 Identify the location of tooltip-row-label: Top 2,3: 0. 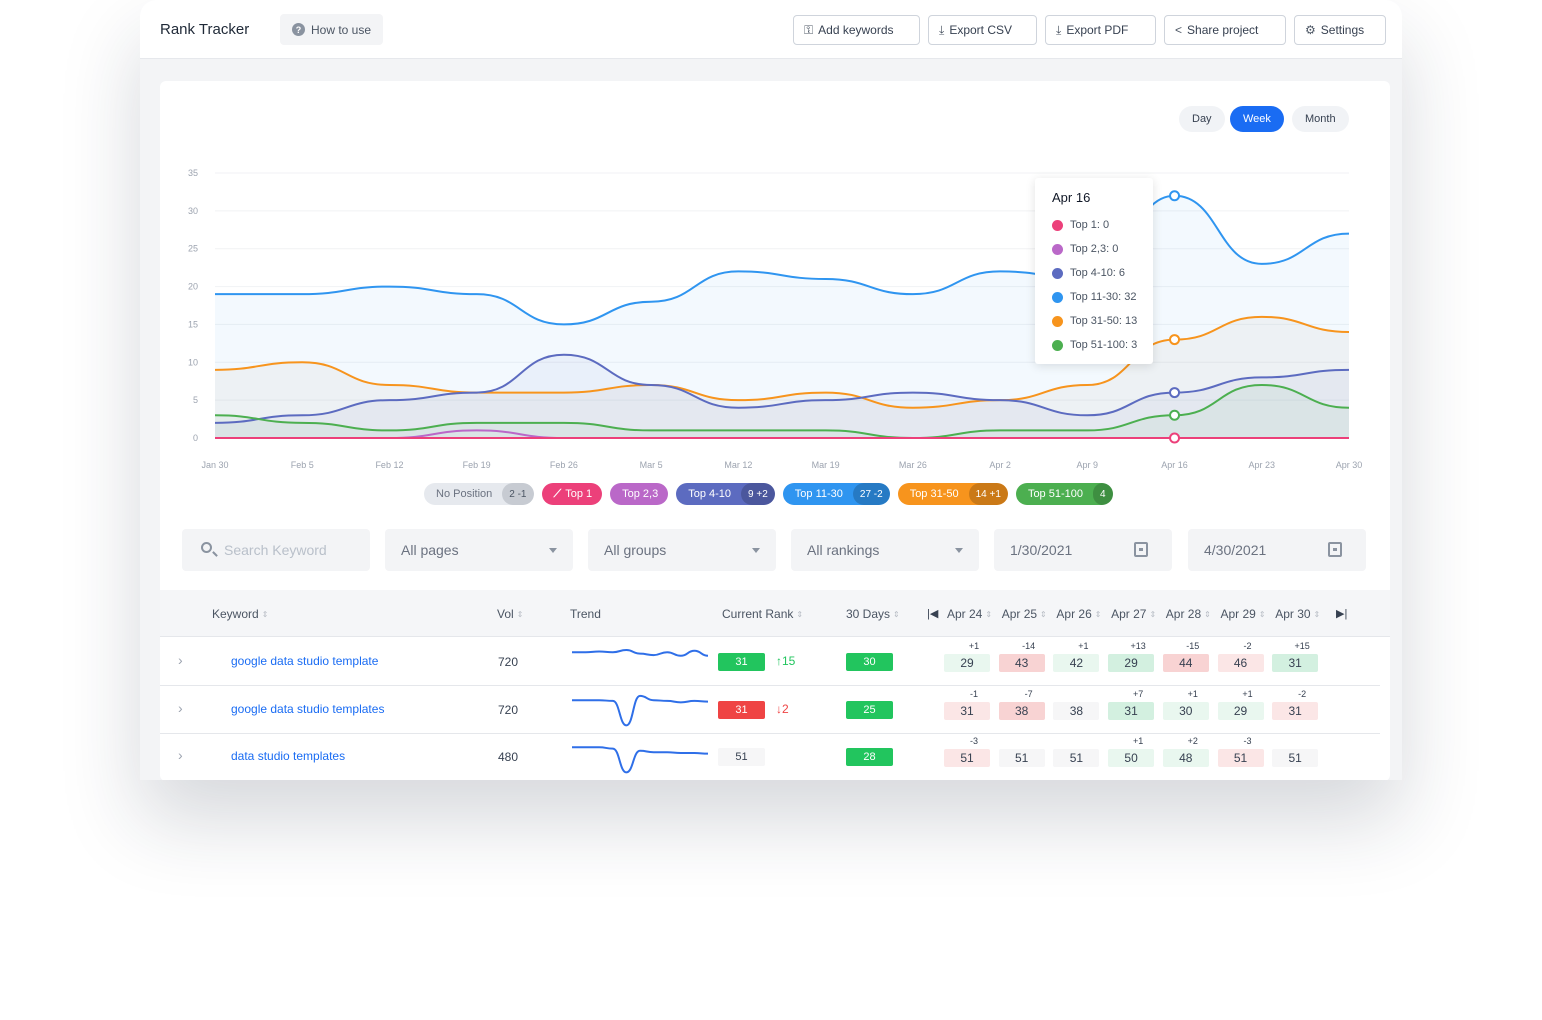
(1094, 249).